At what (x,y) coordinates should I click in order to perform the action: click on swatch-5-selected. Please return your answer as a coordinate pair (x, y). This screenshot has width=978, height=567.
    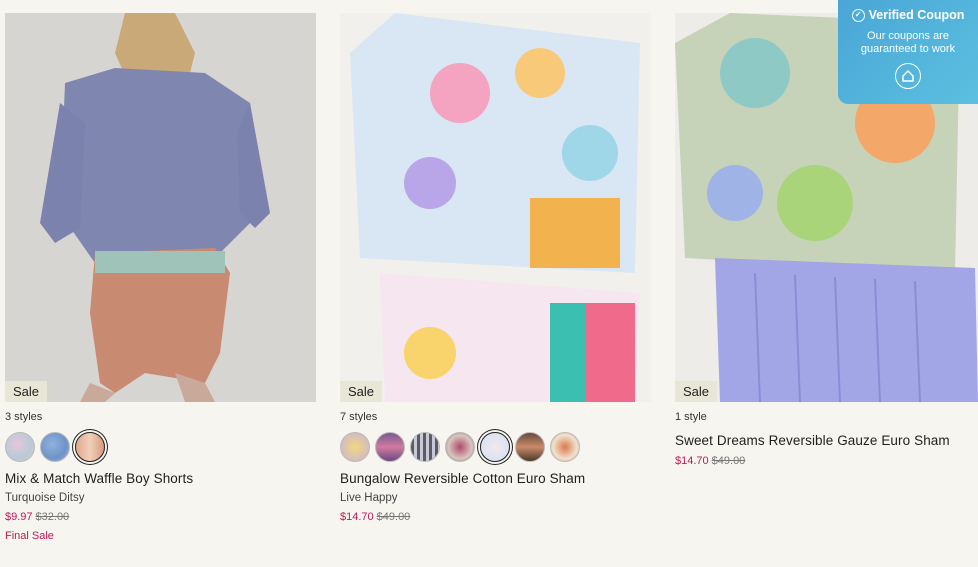
    Looking at the image, I should click on (495, 447).